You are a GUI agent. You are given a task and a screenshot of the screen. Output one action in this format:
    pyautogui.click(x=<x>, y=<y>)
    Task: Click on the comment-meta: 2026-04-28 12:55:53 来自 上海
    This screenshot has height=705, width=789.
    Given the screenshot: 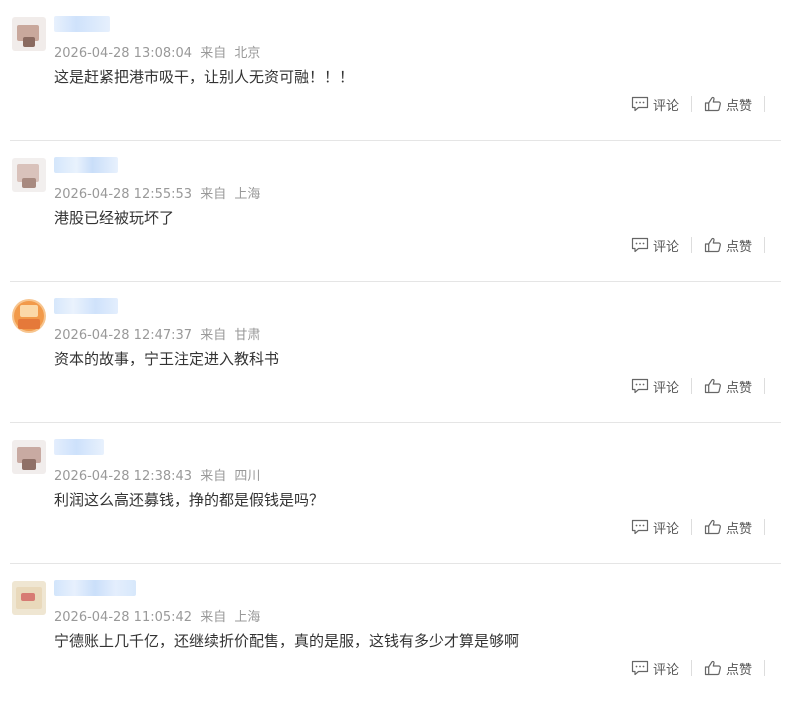 What is the action you would take?
    pyautogui.click(x=157, y=192)
    